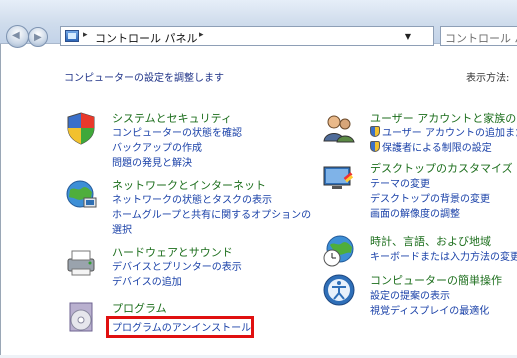  What do you see at coordinates (192, 198) in the screenshot?
I see `network-status-link: ネットワークの状態とタスクの表示` at bounding box center [192, 198].